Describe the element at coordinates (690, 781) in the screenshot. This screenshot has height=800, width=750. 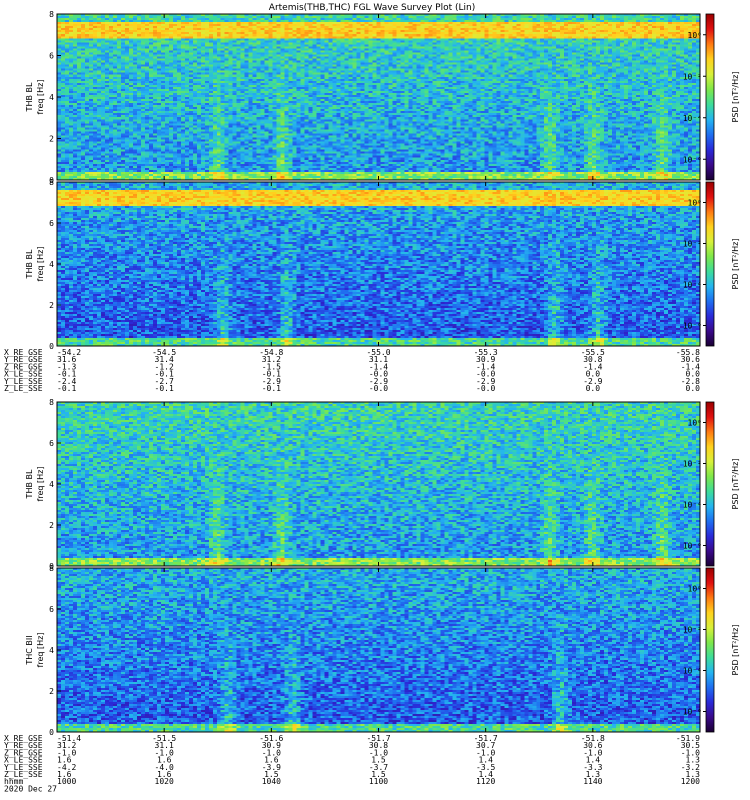
I see `ephem-thc-cell: 1200` at that location.